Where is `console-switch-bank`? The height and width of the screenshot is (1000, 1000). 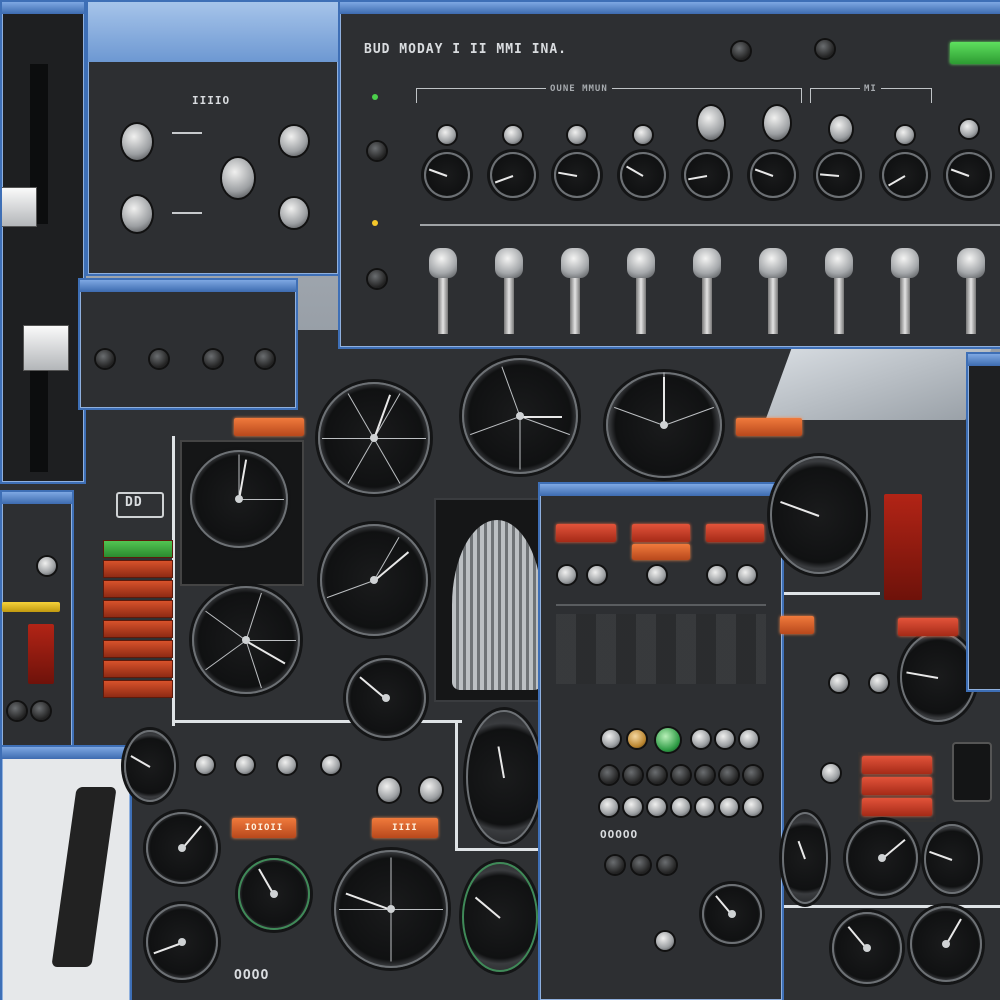 console-switch-bank is located at coordinates (661, 649).